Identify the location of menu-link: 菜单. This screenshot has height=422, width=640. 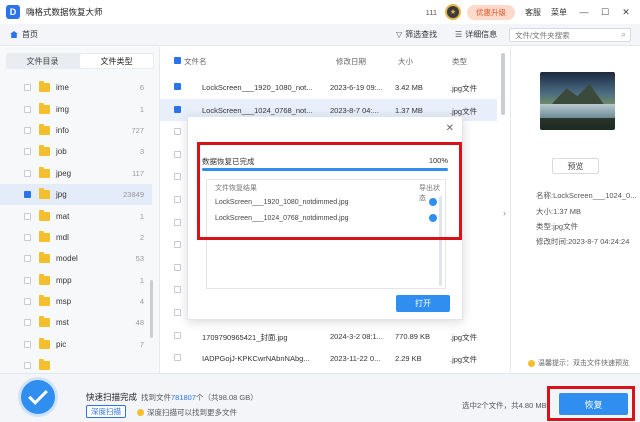
(559, 12).